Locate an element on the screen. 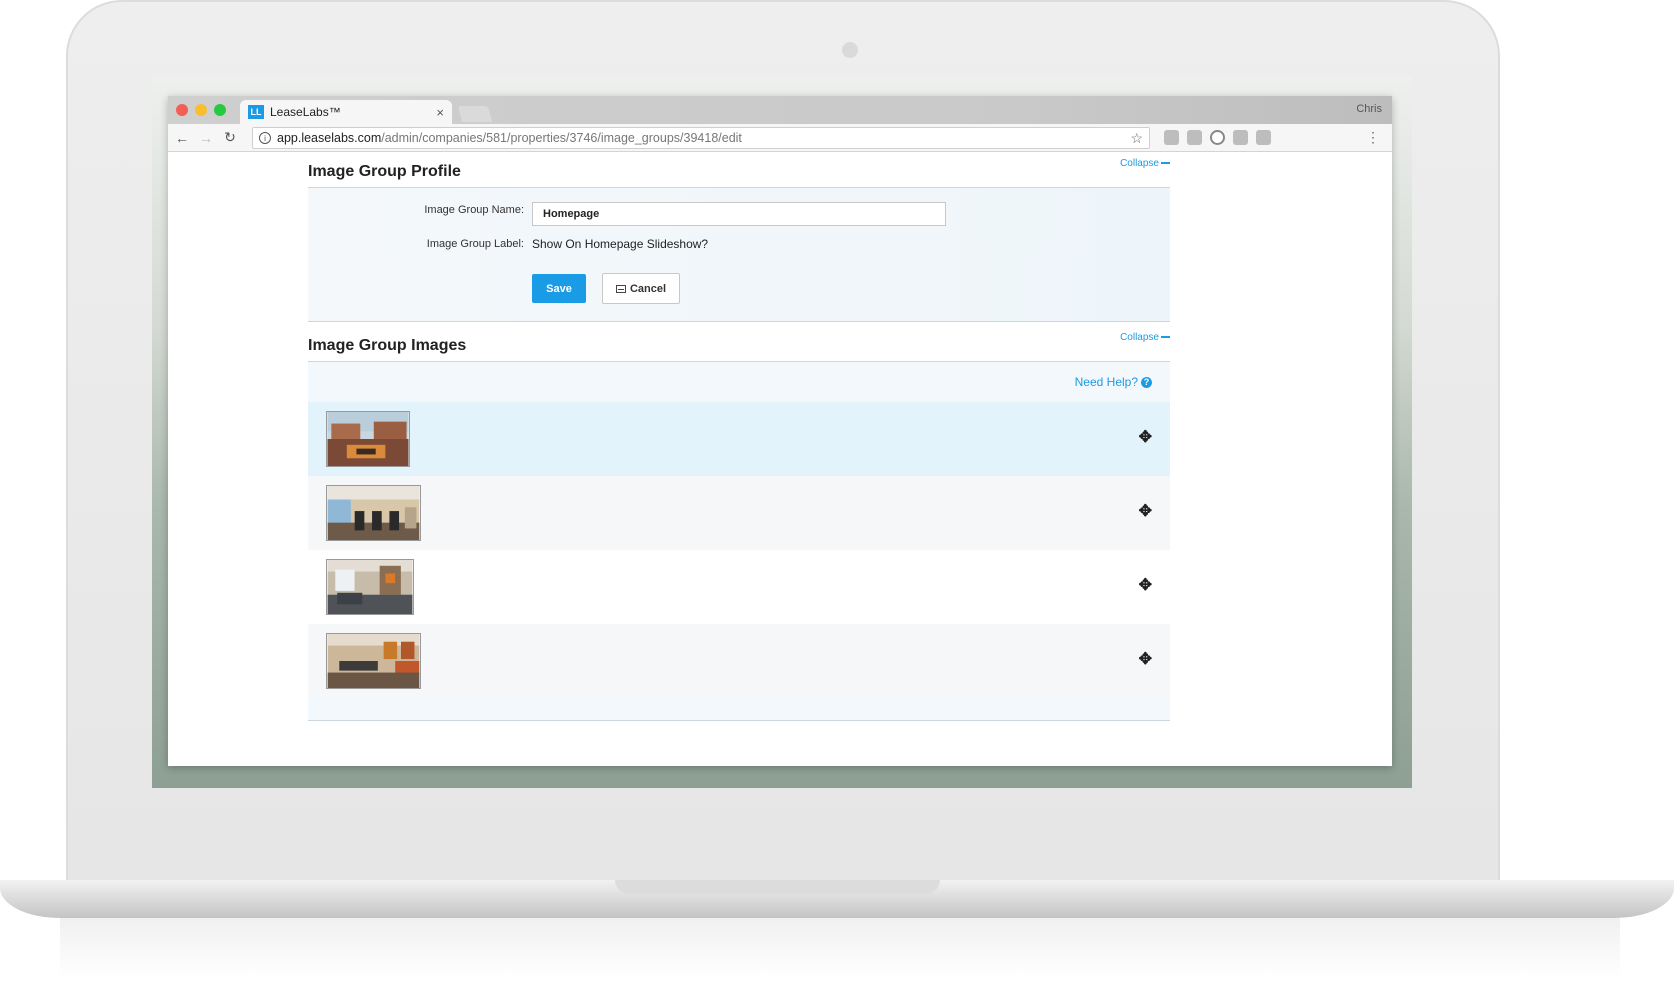 The height and width of the screenshot is (990, 1674). profile-section-header: Image Group Profile Collapse is located at coordinates (739, 170).